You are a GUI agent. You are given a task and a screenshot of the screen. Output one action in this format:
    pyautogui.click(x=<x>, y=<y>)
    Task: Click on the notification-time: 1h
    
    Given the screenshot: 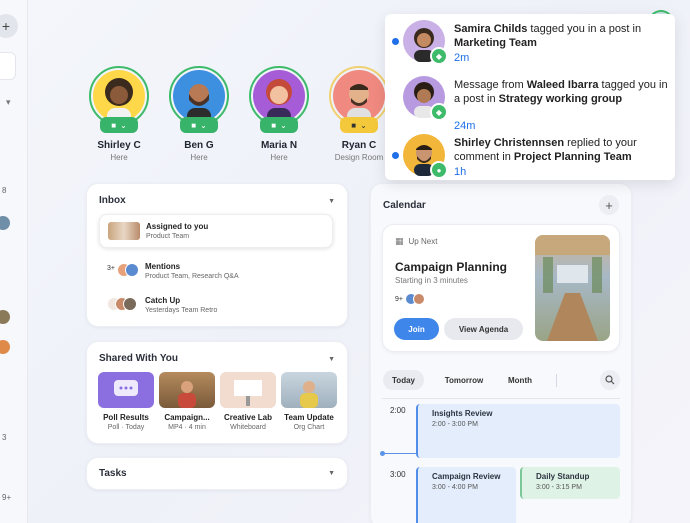 What is the action you would take?
    pyautogui.click(x=460, y=172)
    